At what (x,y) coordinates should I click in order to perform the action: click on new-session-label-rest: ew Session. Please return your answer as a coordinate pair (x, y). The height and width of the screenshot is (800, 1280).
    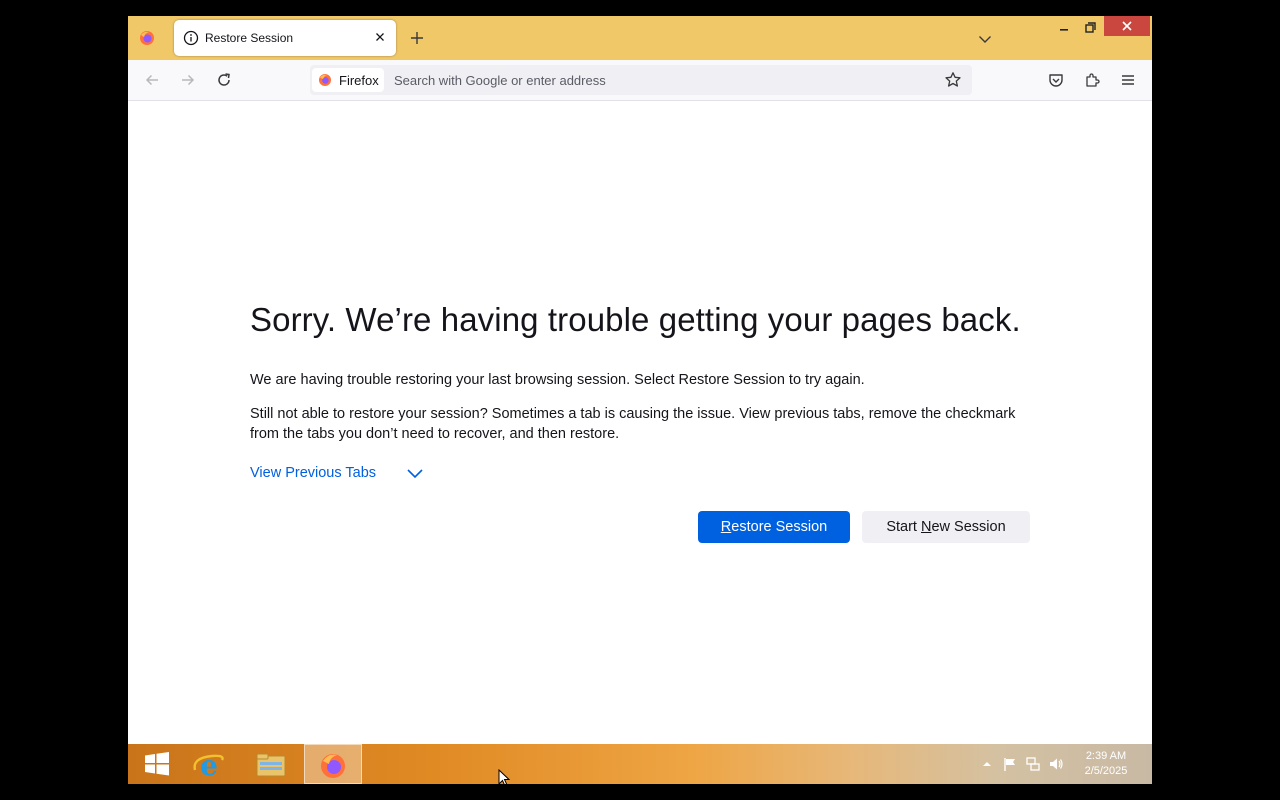
    Looking at the image, I should click on (968, 527).